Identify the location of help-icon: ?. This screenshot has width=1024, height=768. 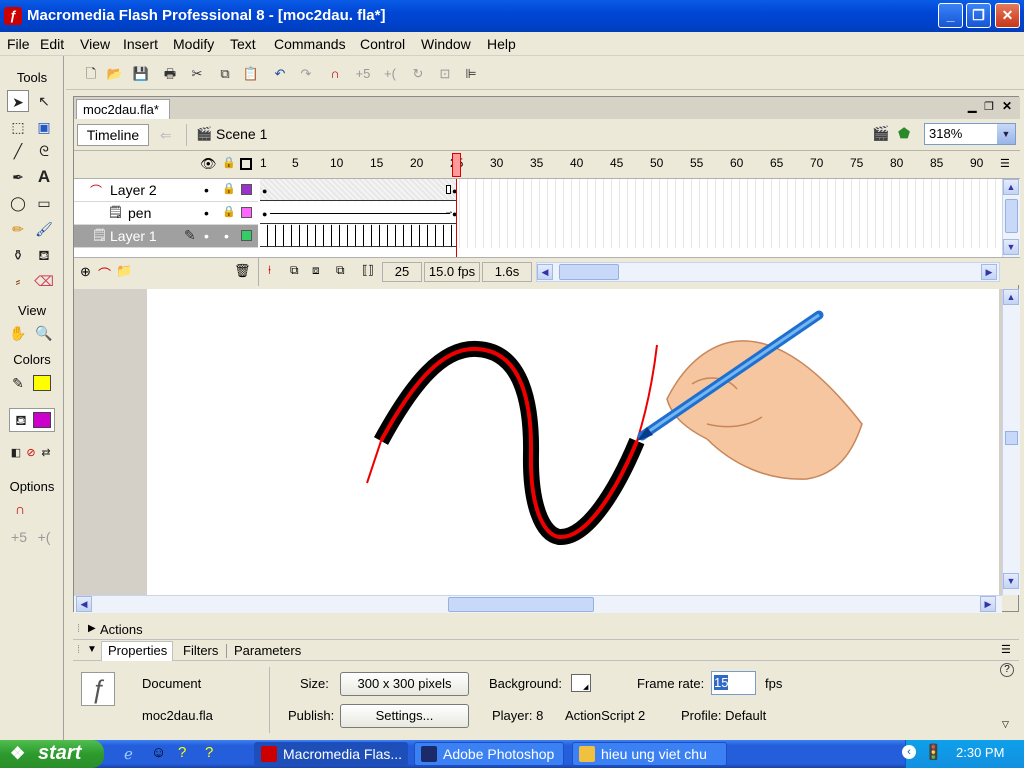
(1007, 670).